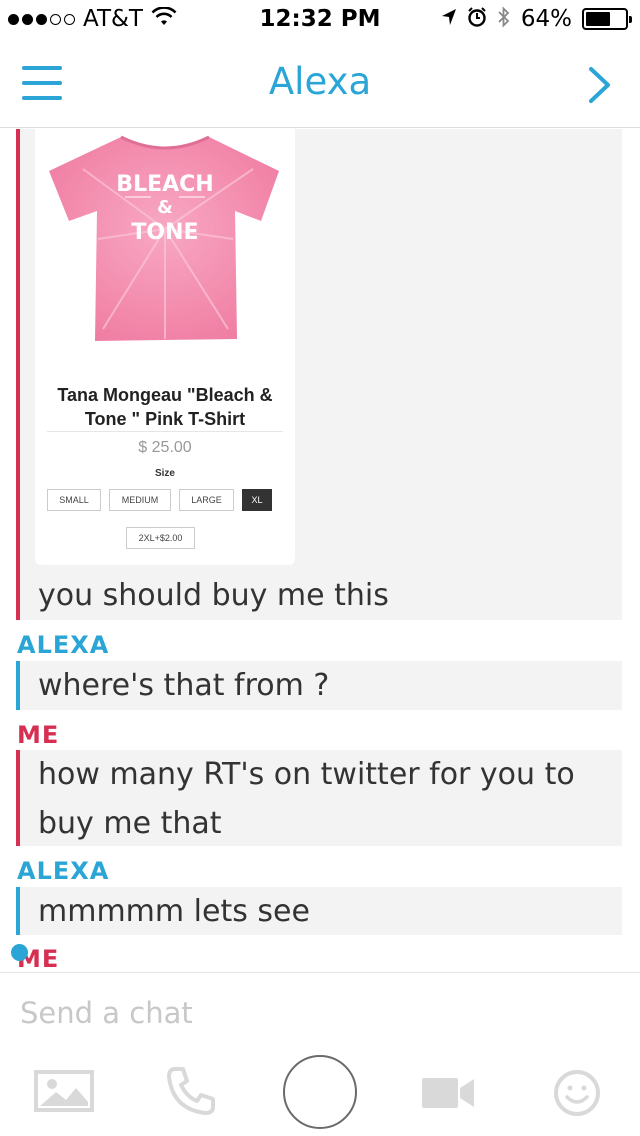  I want to click on gallery-icon, so click(64, 1093).